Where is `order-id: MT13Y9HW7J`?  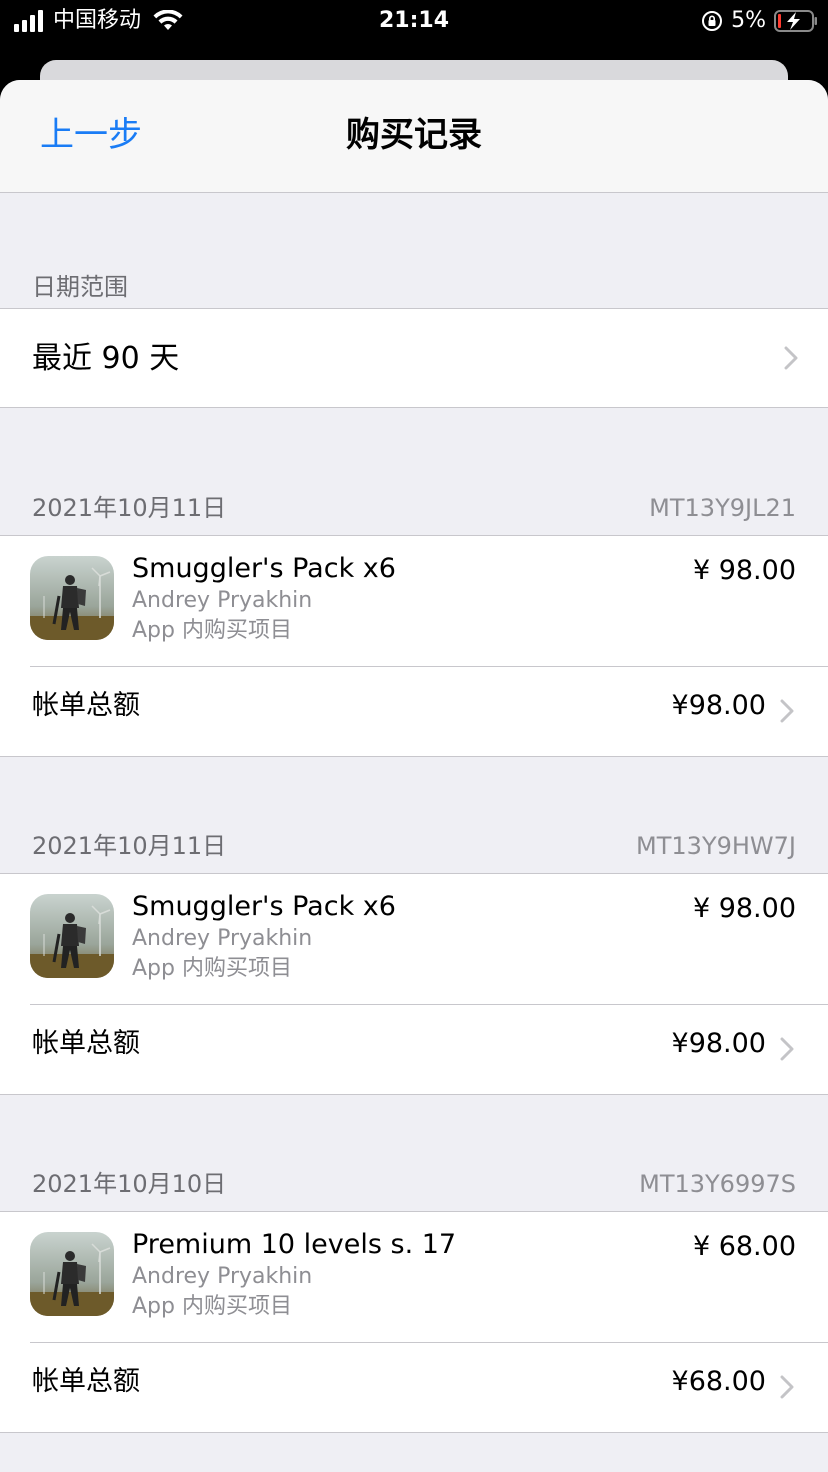
order-id: MT13Y9HW7J is located at coordinates (716, 846).